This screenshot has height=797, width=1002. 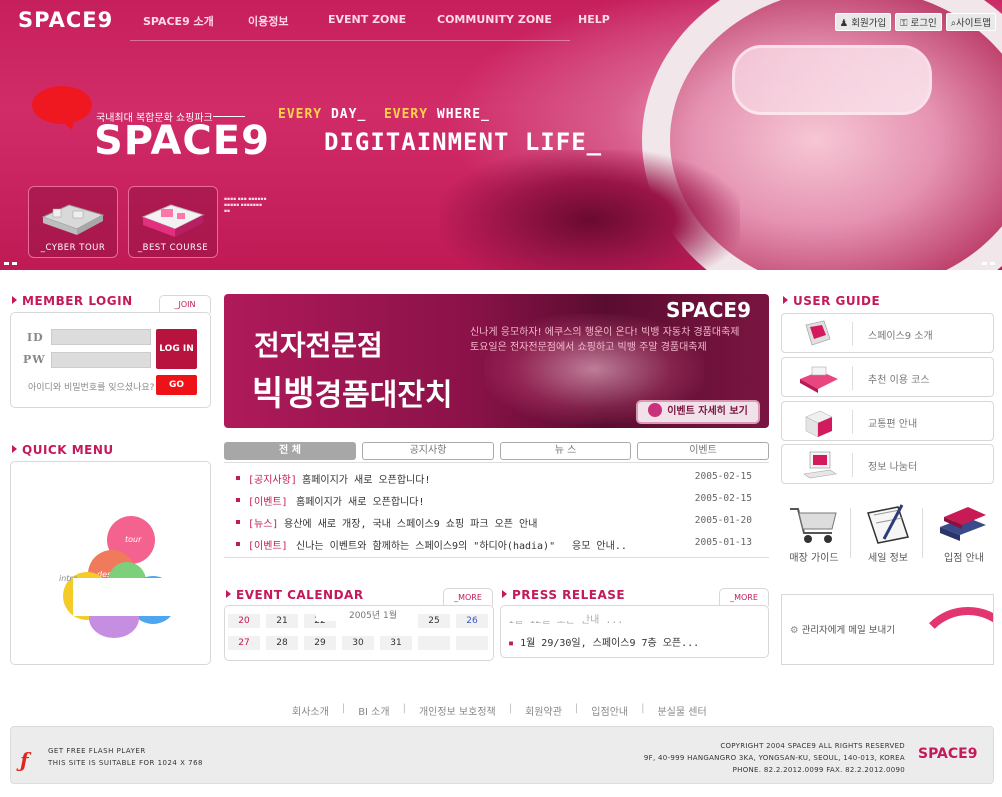 I want to click on brochure-icon, so click(x=818, y=333).